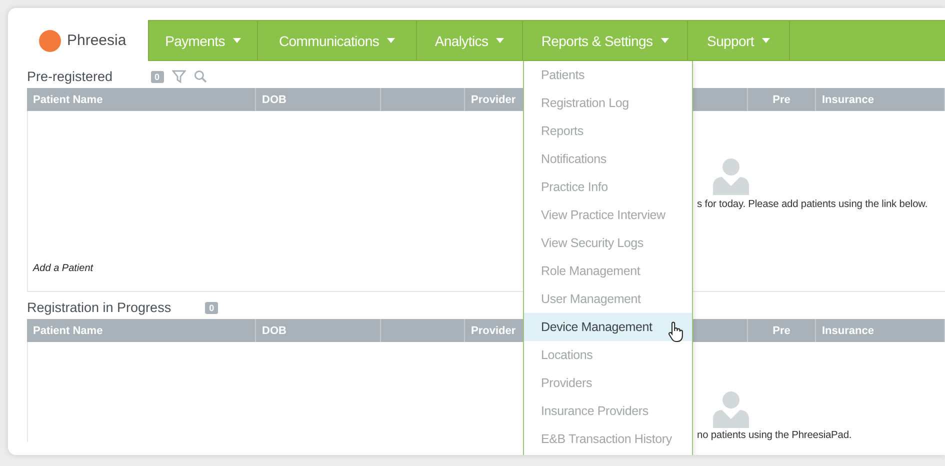 The image size is (945, 466). What do you see at coordinates (470, 40) in the screenshot?
I see `nav-menu: Analytics` at bounding box center [470, 40].